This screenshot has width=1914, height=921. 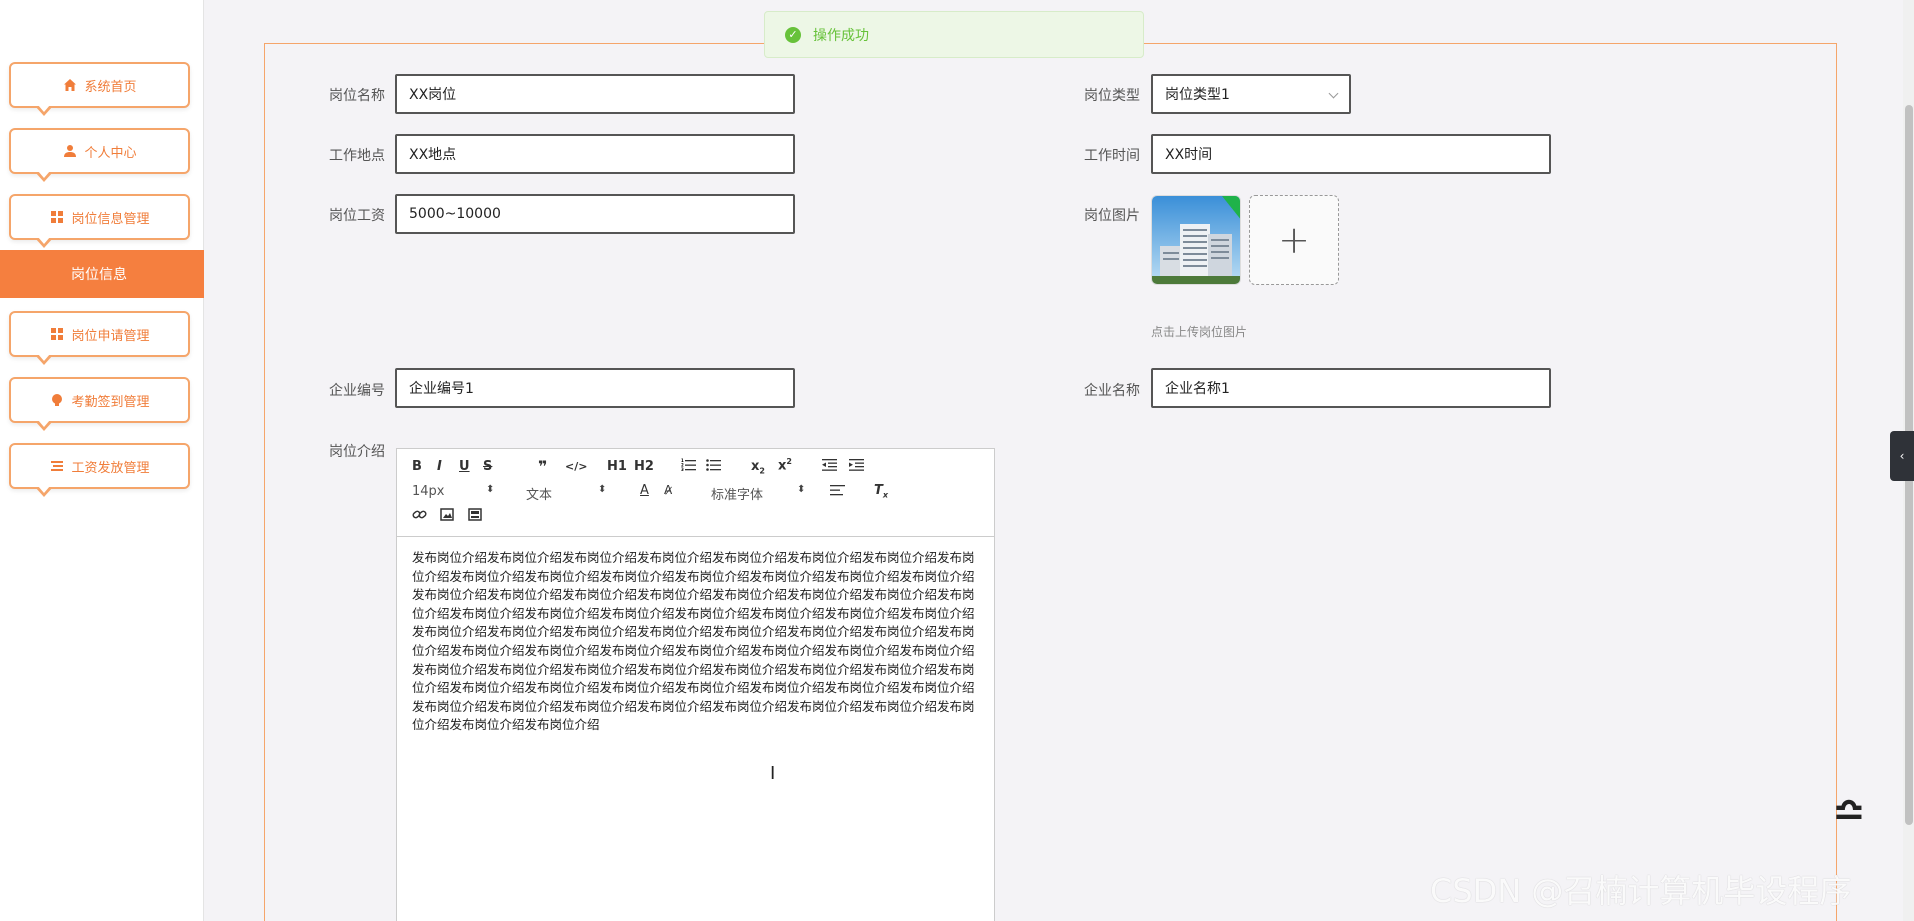 I want to click on work-time-value: XX时间, so click(x=1189, y=155).